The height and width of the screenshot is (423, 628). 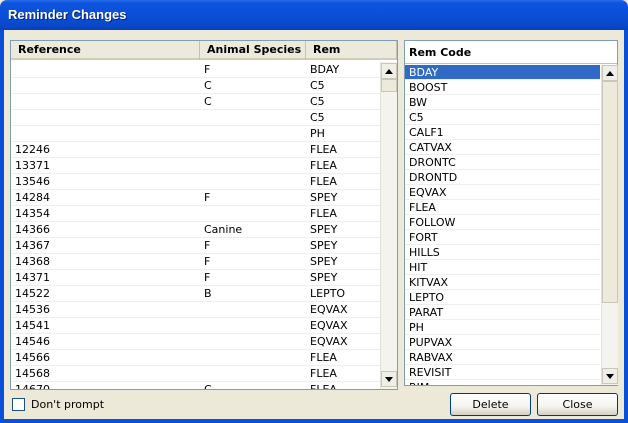 What do you see at coordinates (502, 72) in the screenshot?
I see `list-item: BDAY` at bounding box center [502, 72].